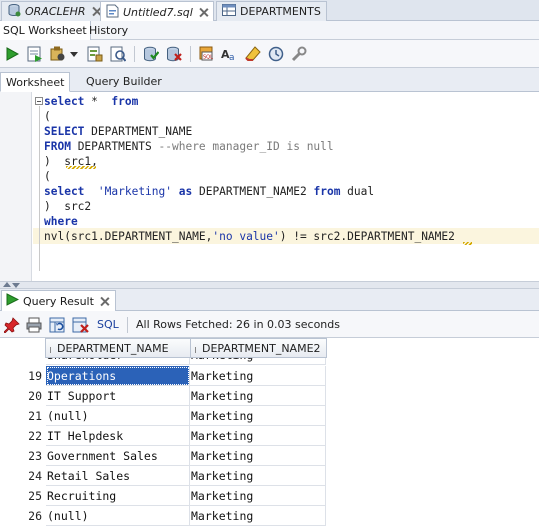 Image resolution: width=539 pixels, height=527 pixels. I want to click on table-row: 19 Operations Marketing, so click(269, 376).